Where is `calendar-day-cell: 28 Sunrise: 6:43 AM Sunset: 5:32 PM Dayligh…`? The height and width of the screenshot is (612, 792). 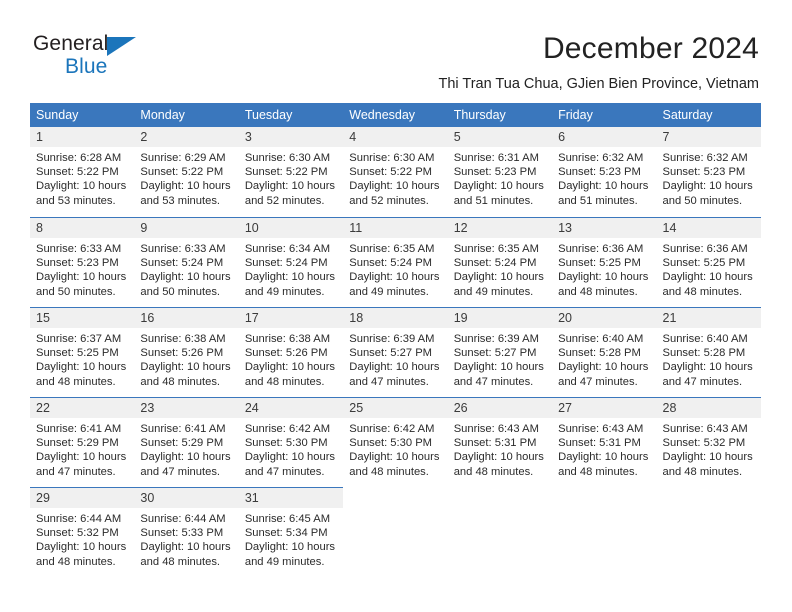
calendar-day-cell: 28 Sunrise: 6:43 AM Sunset: 5:32 PM Dayligh… is located at coordinates (708, 442).